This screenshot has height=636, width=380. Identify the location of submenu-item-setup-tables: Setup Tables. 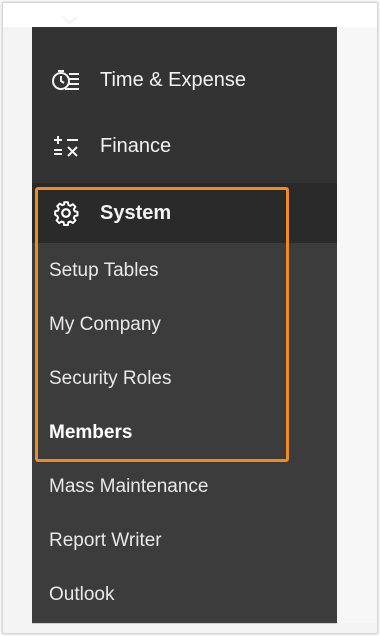
(184, 271).